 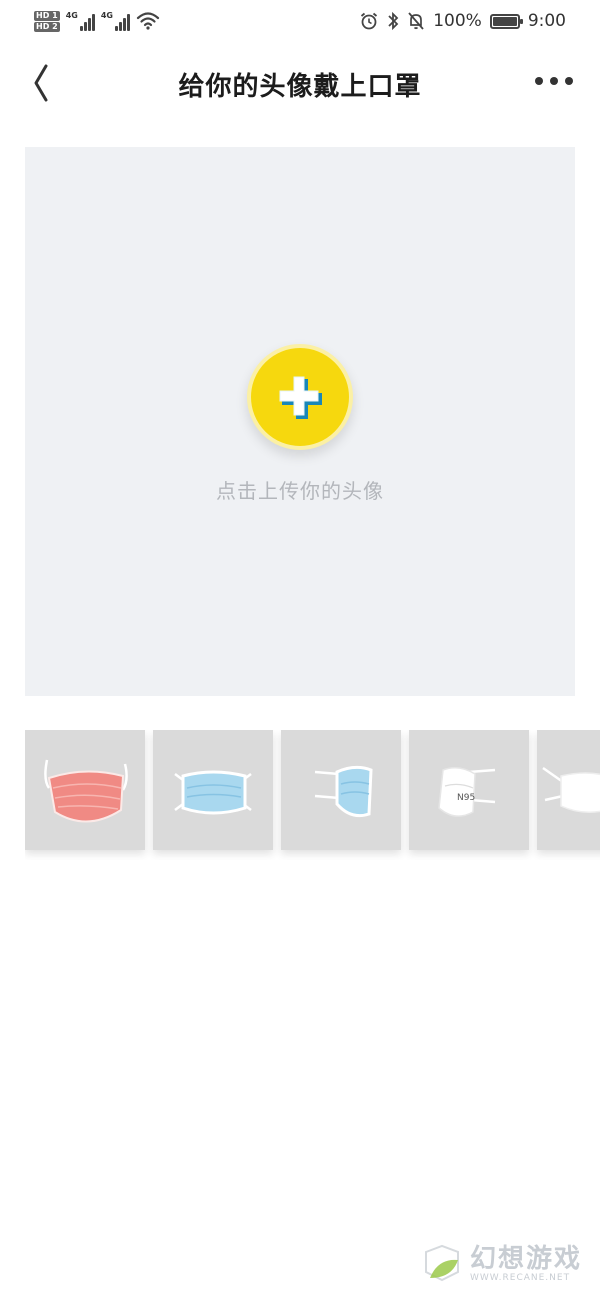 I want to click on upload-plus-button, so click(x=300, y=397).